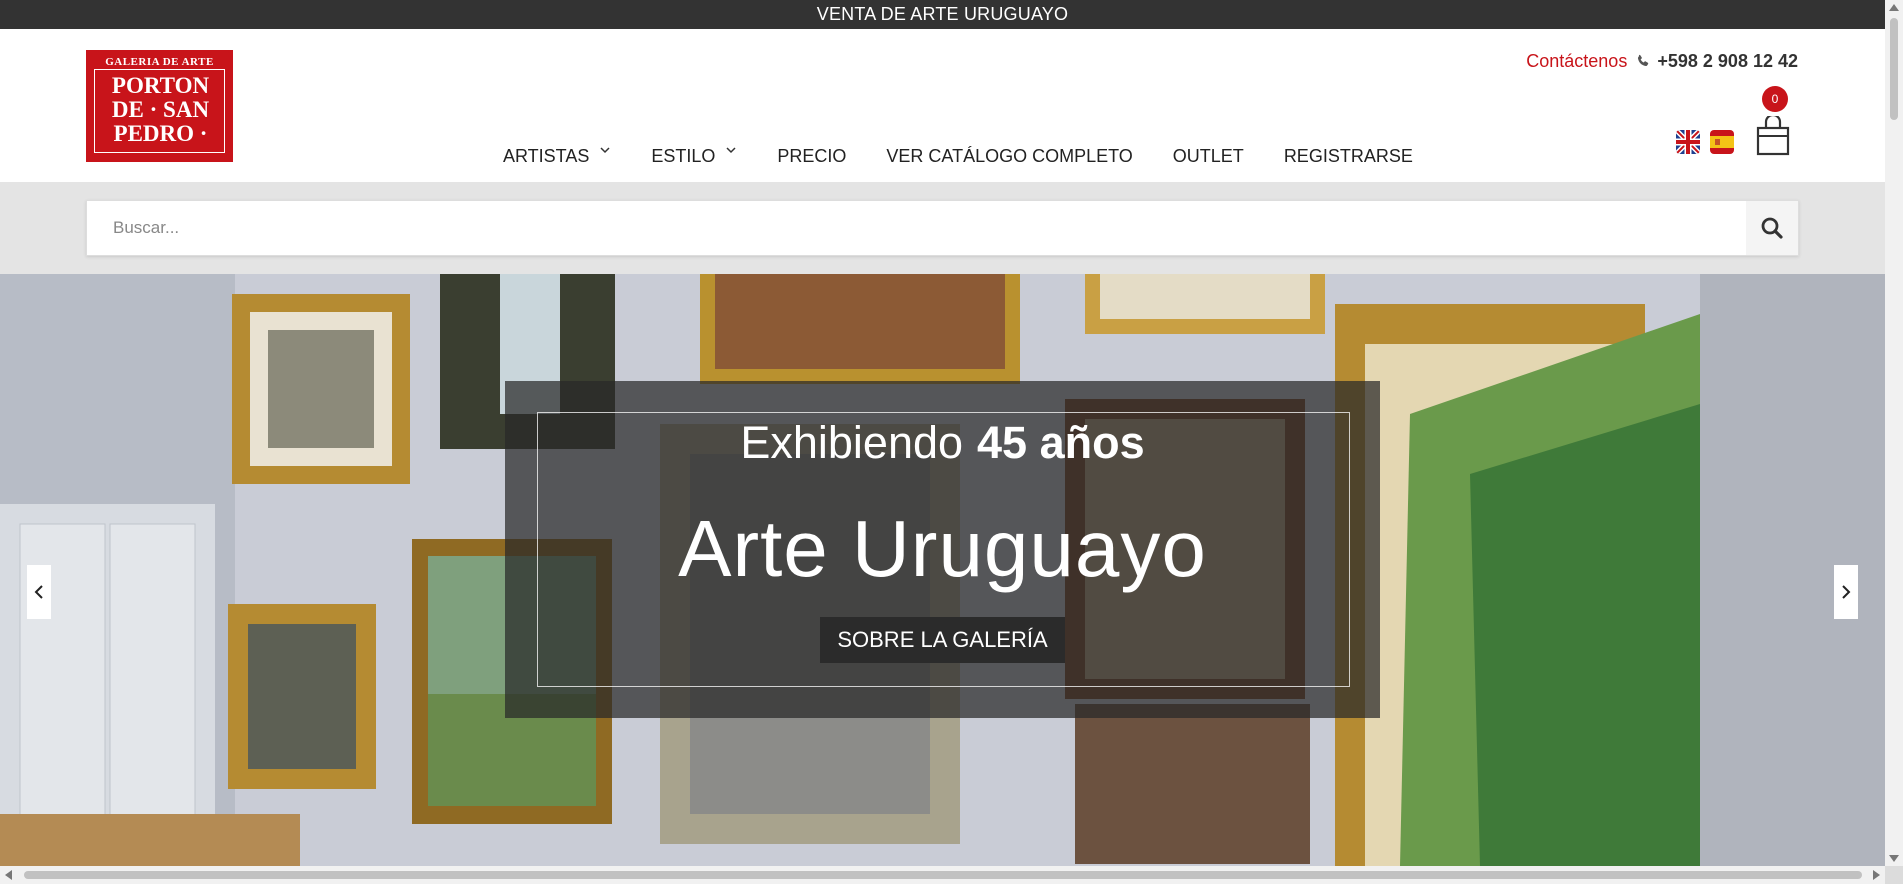  I want to click on logo-line-1: PORTON, so click(160, 85).